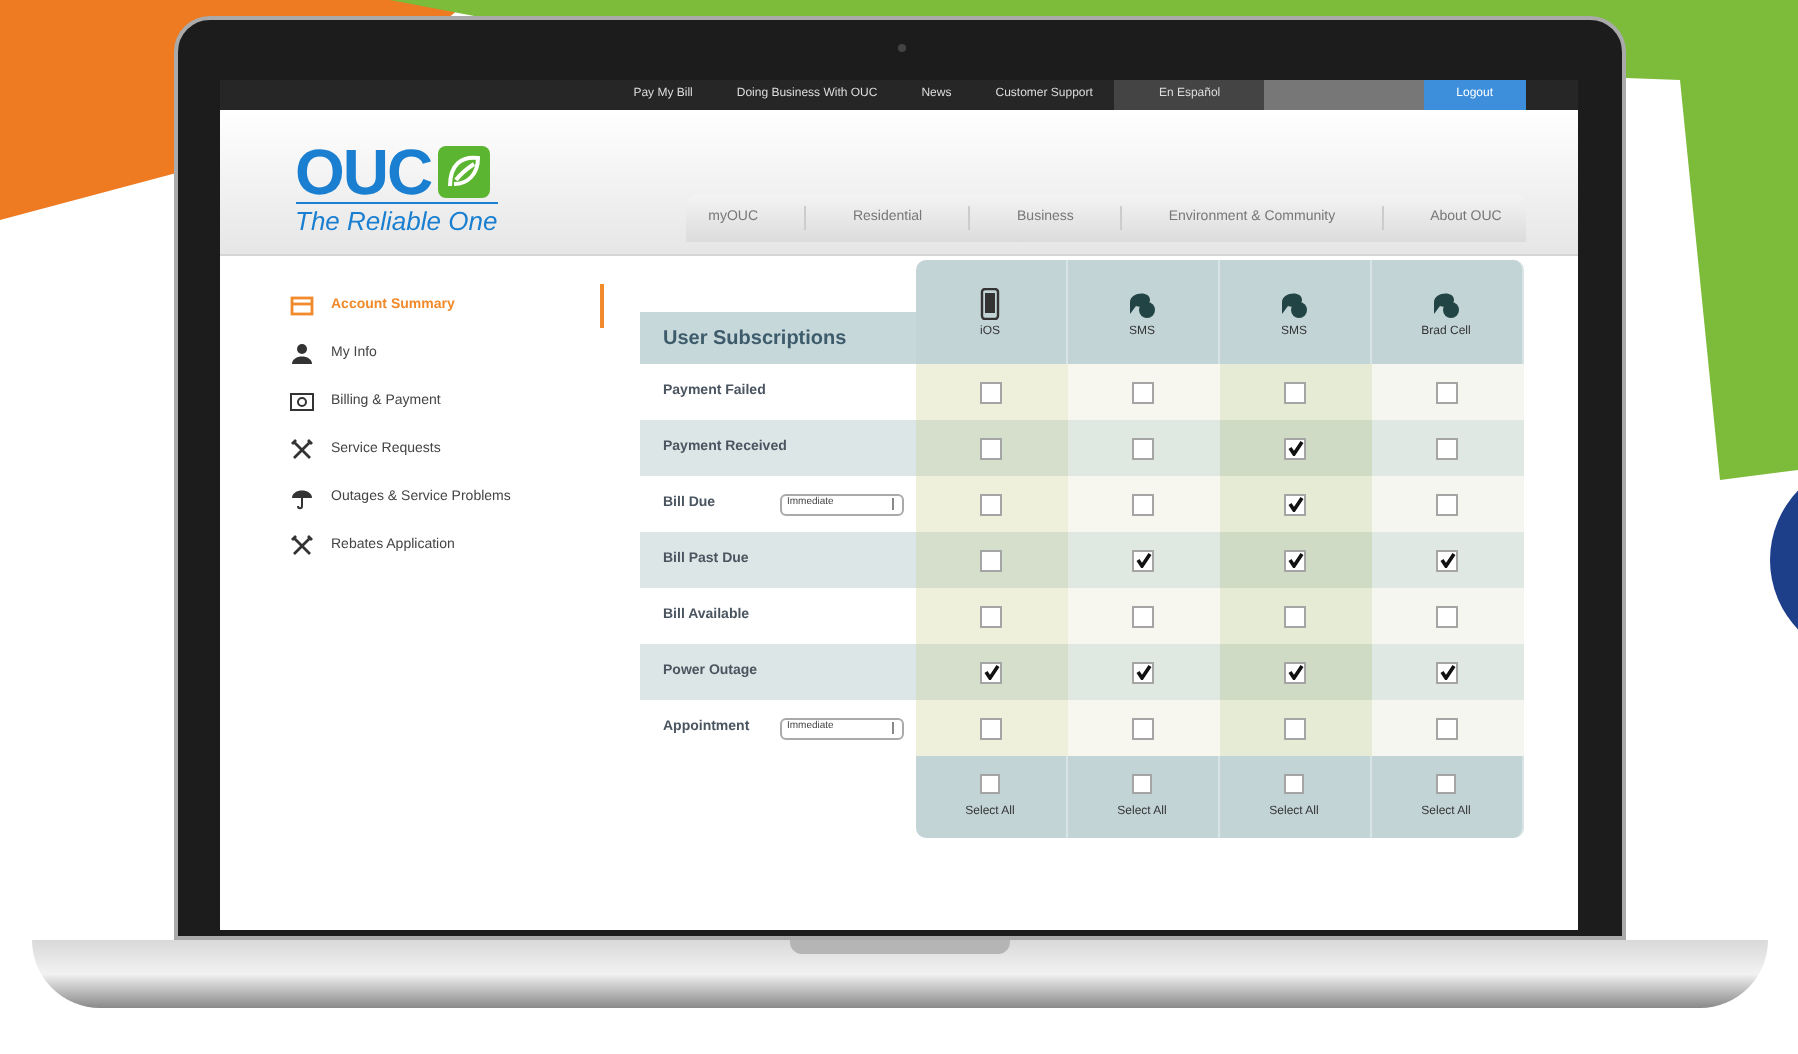 The image size is (1798, 1054). I want to click on camera-icon, so click(901, 48).